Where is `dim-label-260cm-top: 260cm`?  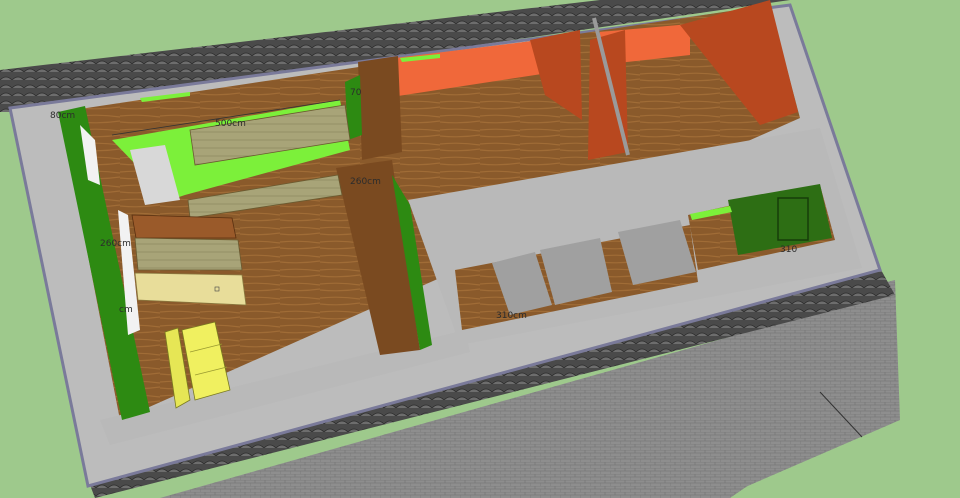 dim-label-260cm-top: 260cm is located at coordinates (365, 182).